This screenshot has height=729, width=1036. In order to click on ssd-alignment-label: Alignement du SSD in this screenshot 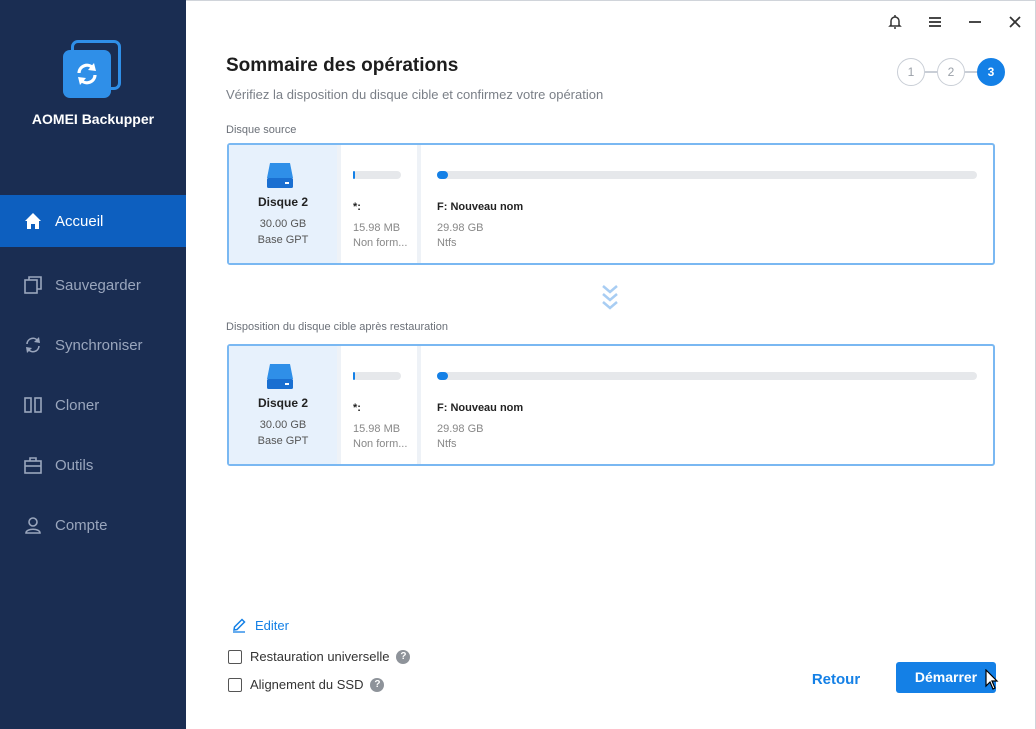, I will do `click(306, 684)`.